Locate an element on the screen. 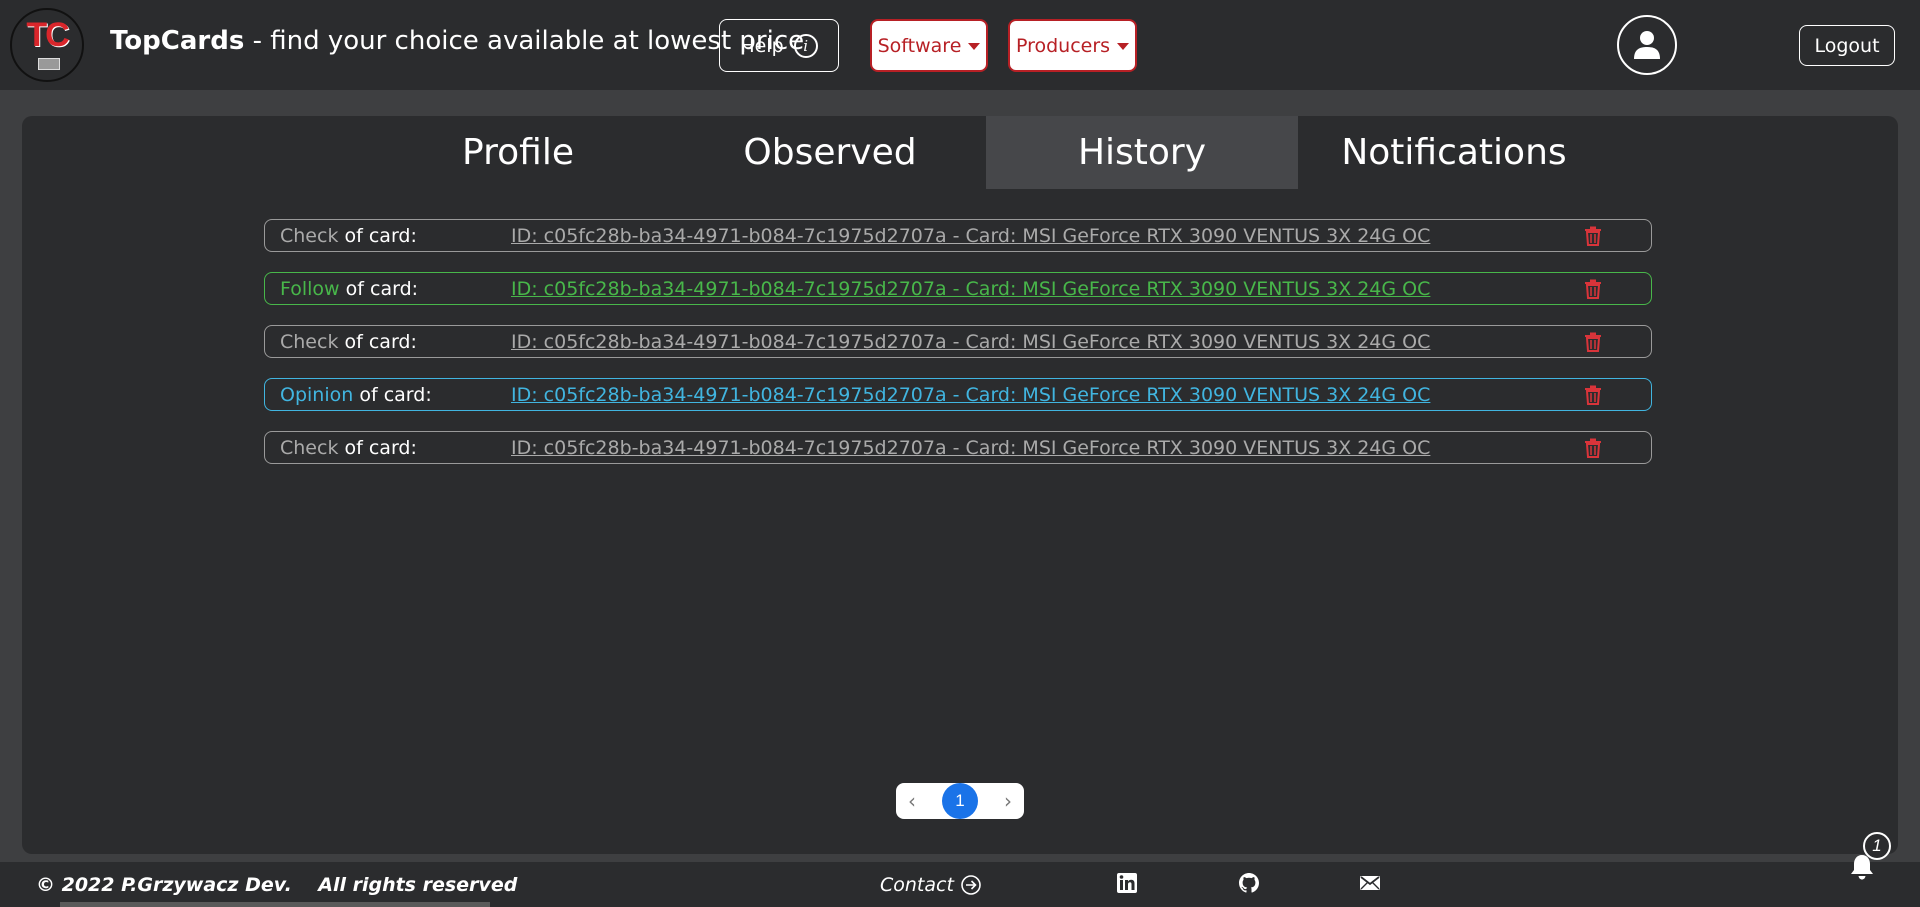 The height and width of the screenshot is (907, 1920). history-action: Opinion of card: is located at coordinates (356, 395).